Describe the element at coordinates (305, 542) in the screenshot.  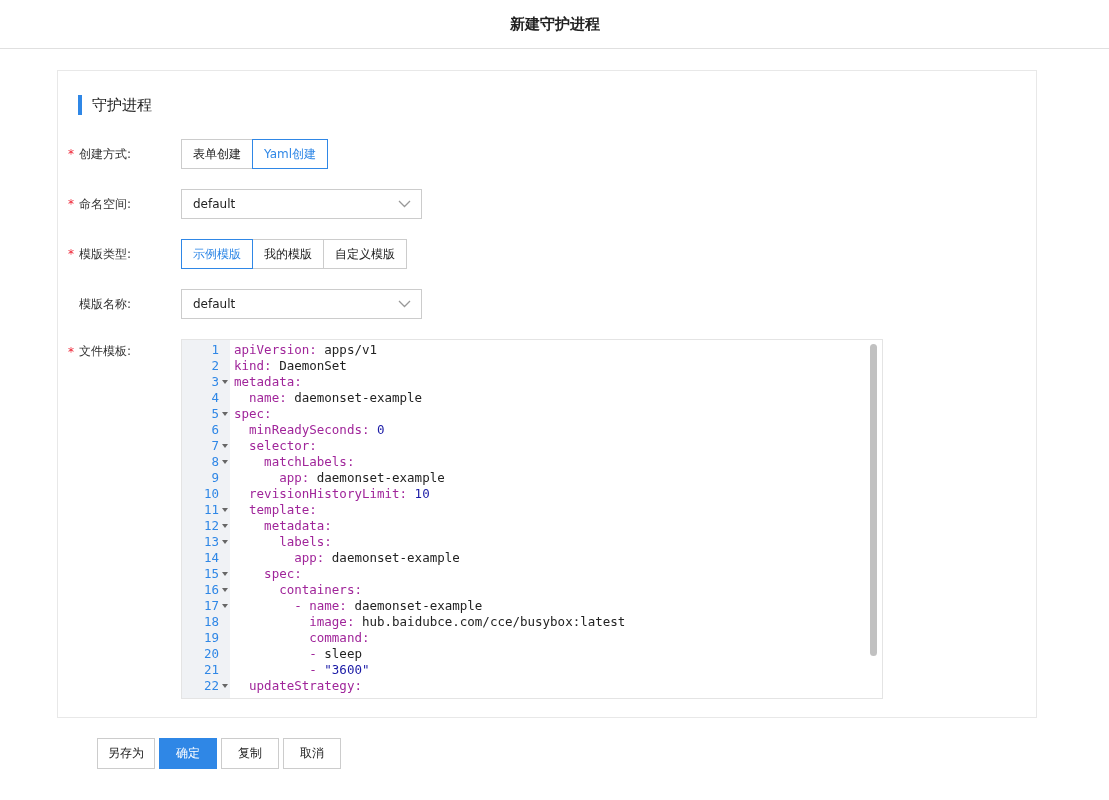
I see `code-line: labels:` at that location.